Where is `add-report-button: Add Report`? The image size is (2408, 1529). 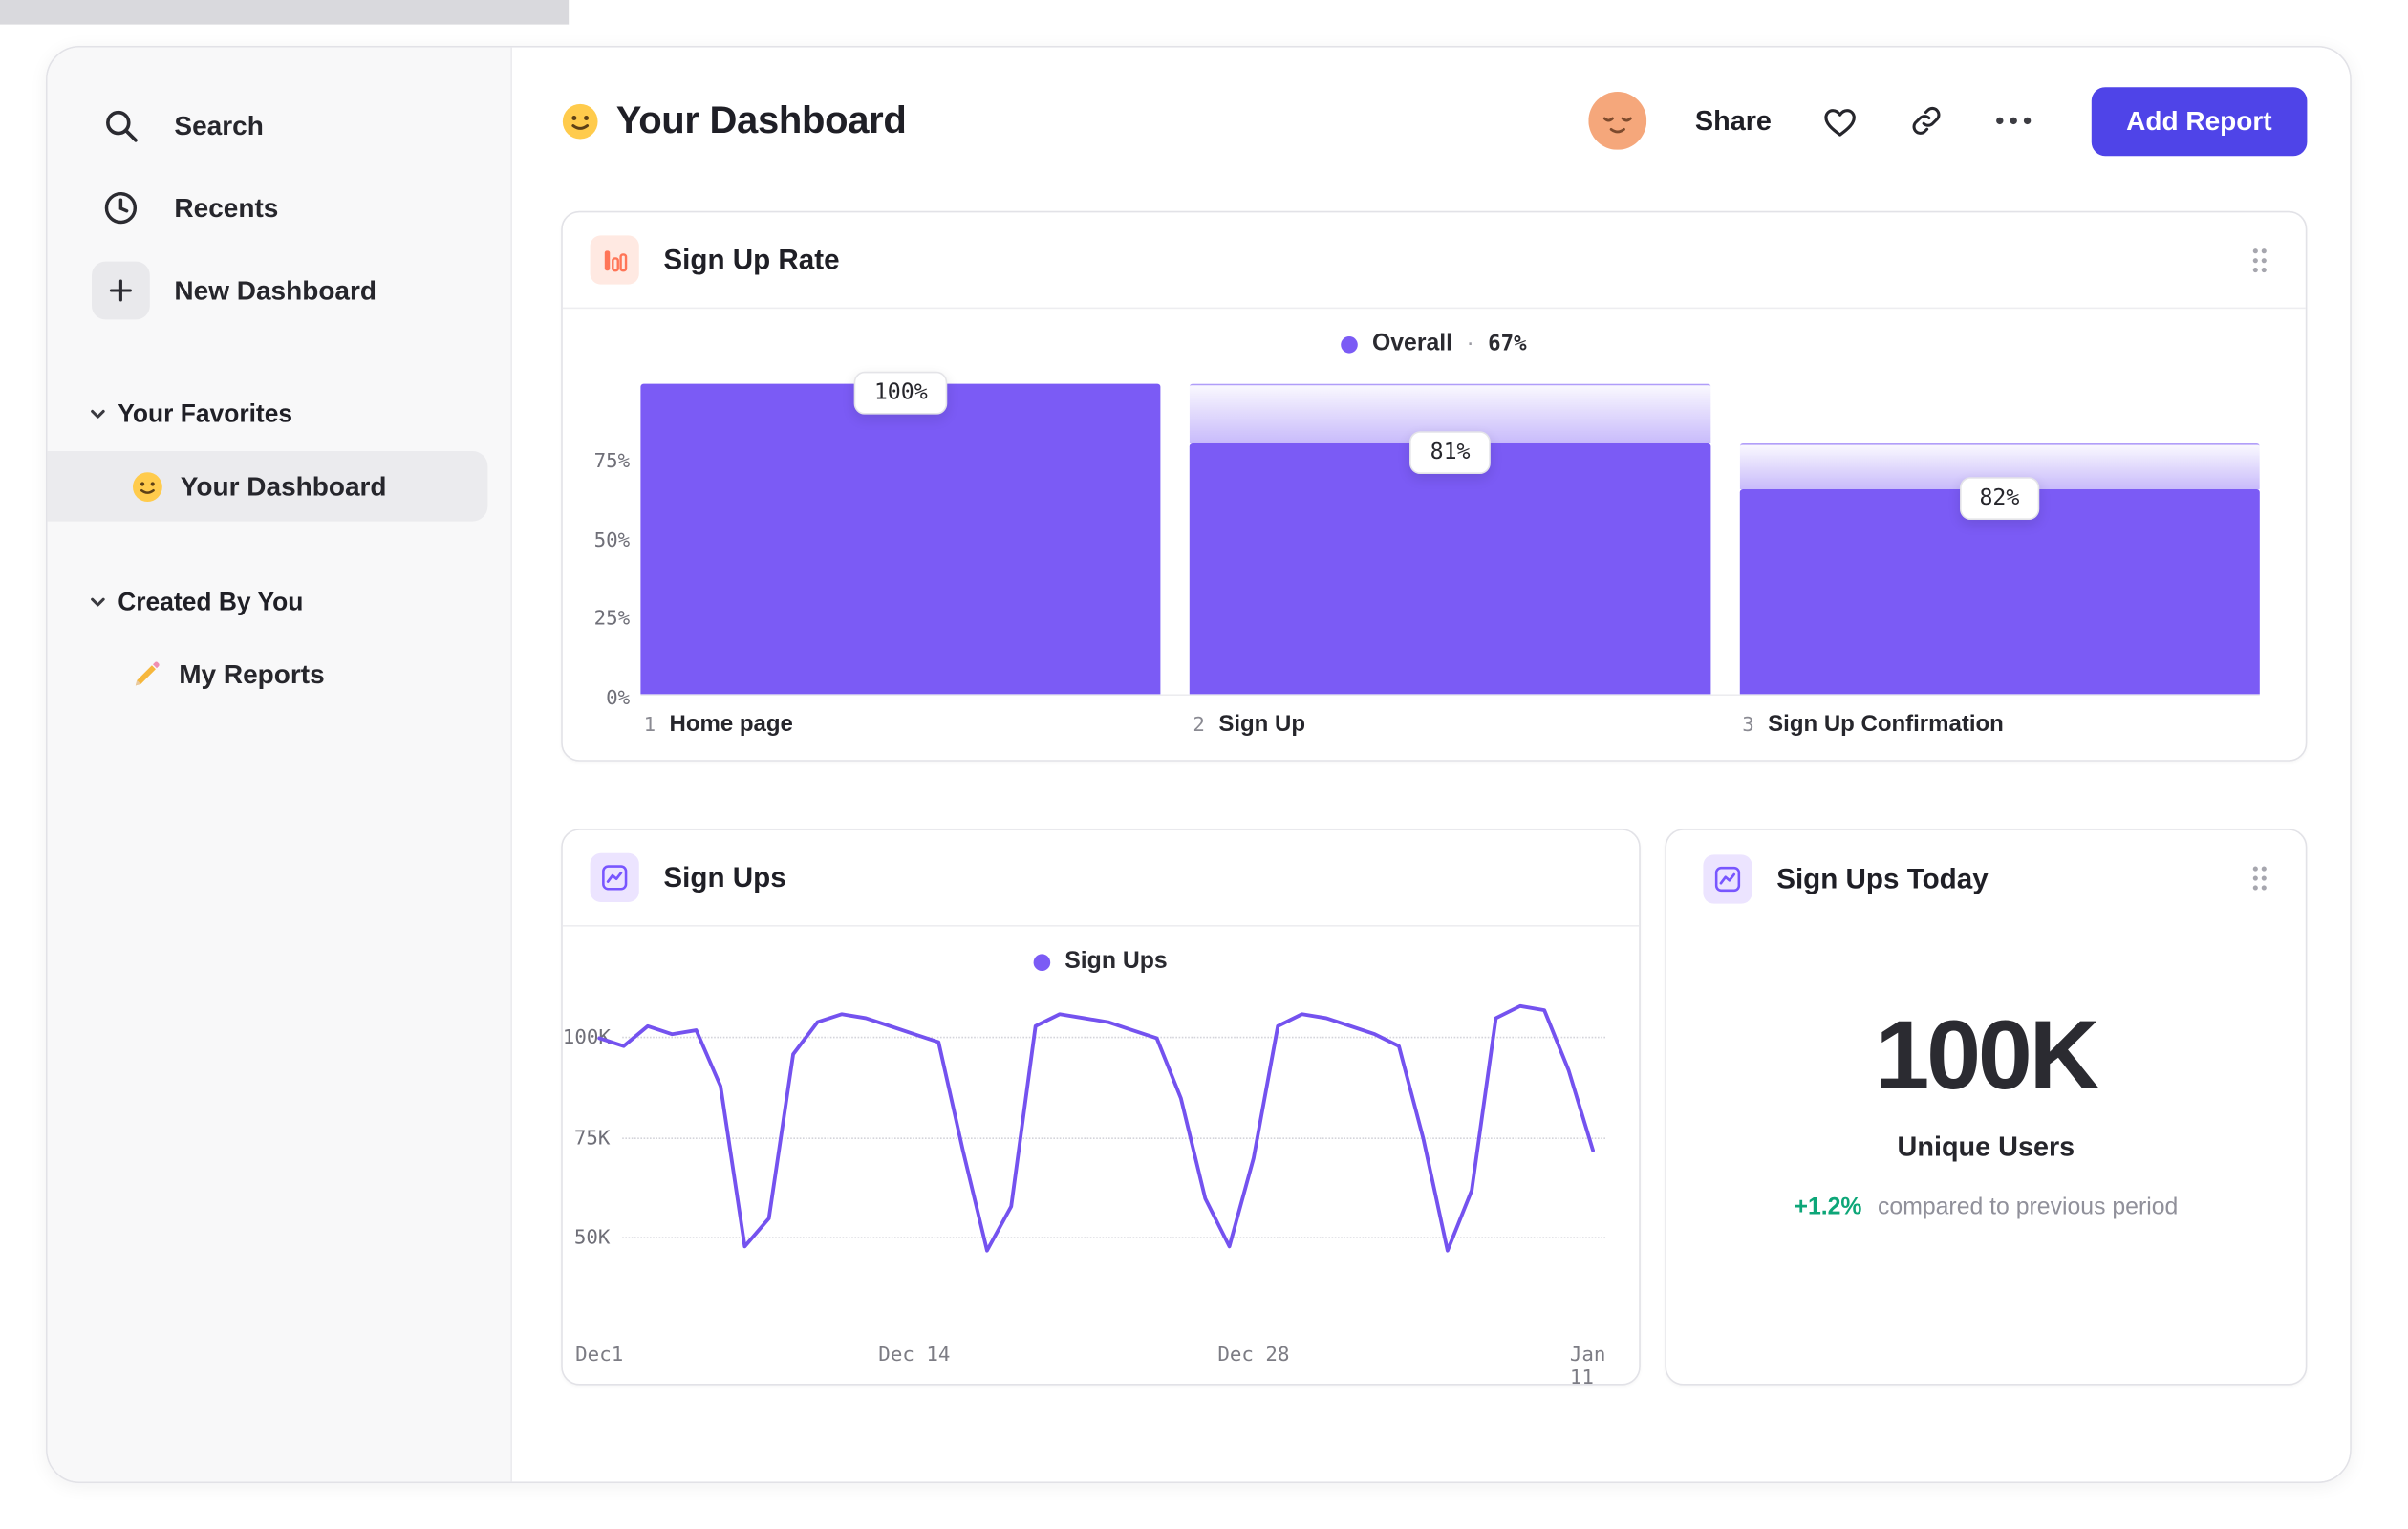
add-report-button: Add Report is located at coordinates (2200, 121).